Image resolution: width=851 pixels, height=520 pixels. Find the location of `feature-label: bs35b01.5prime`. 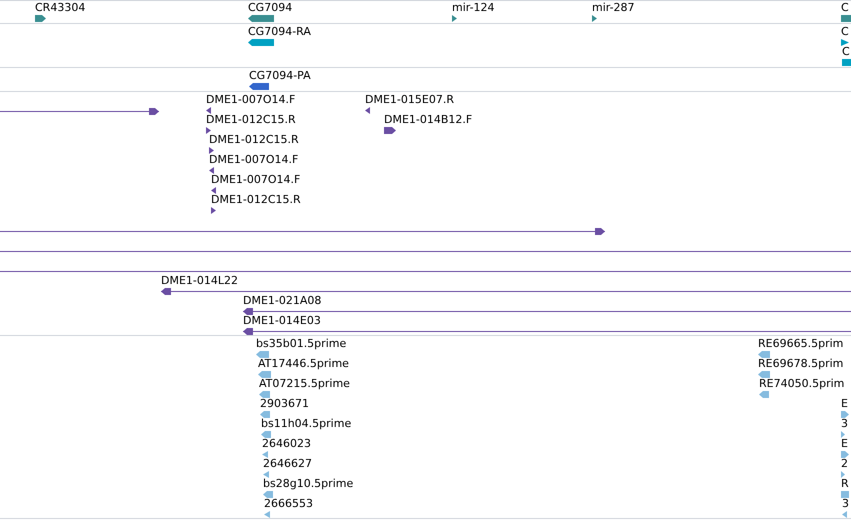

feature-label: bs35b01.5prime is located at coordinates (301, 343).